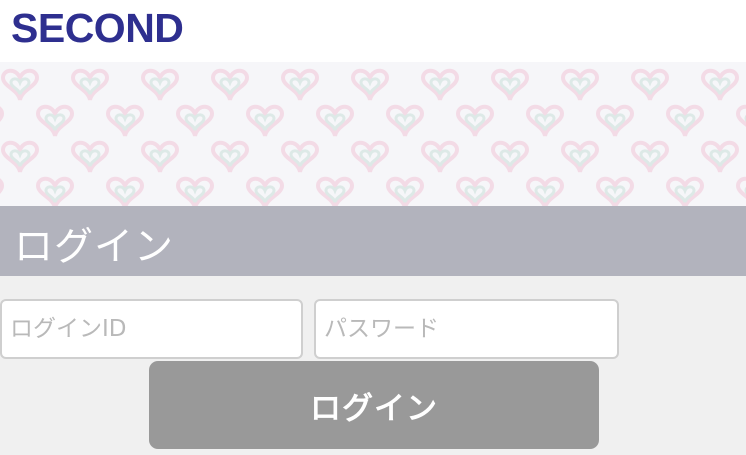 The width and height of the screenshot is (746, 455). What do you see at coordinates (151, 329) in the screenshot?
I see `login-id-input` at bounding box center [151, 329].